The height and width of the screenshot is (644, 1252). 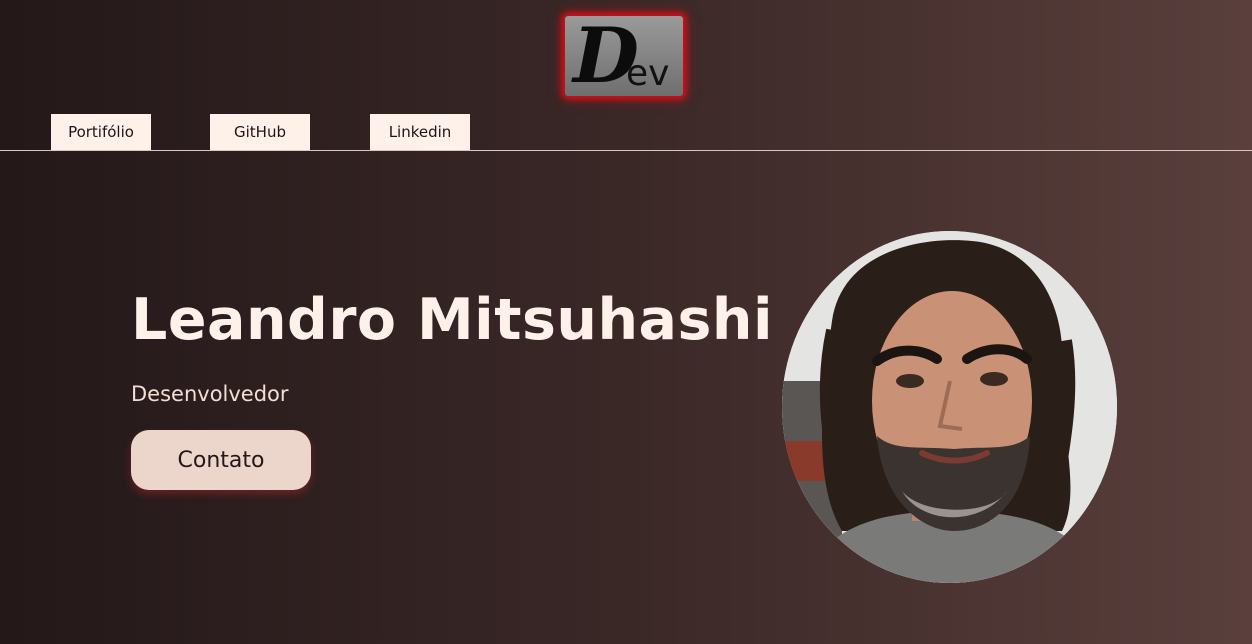 I want to click on contact-button: Contato, so click(x=221, y=460).